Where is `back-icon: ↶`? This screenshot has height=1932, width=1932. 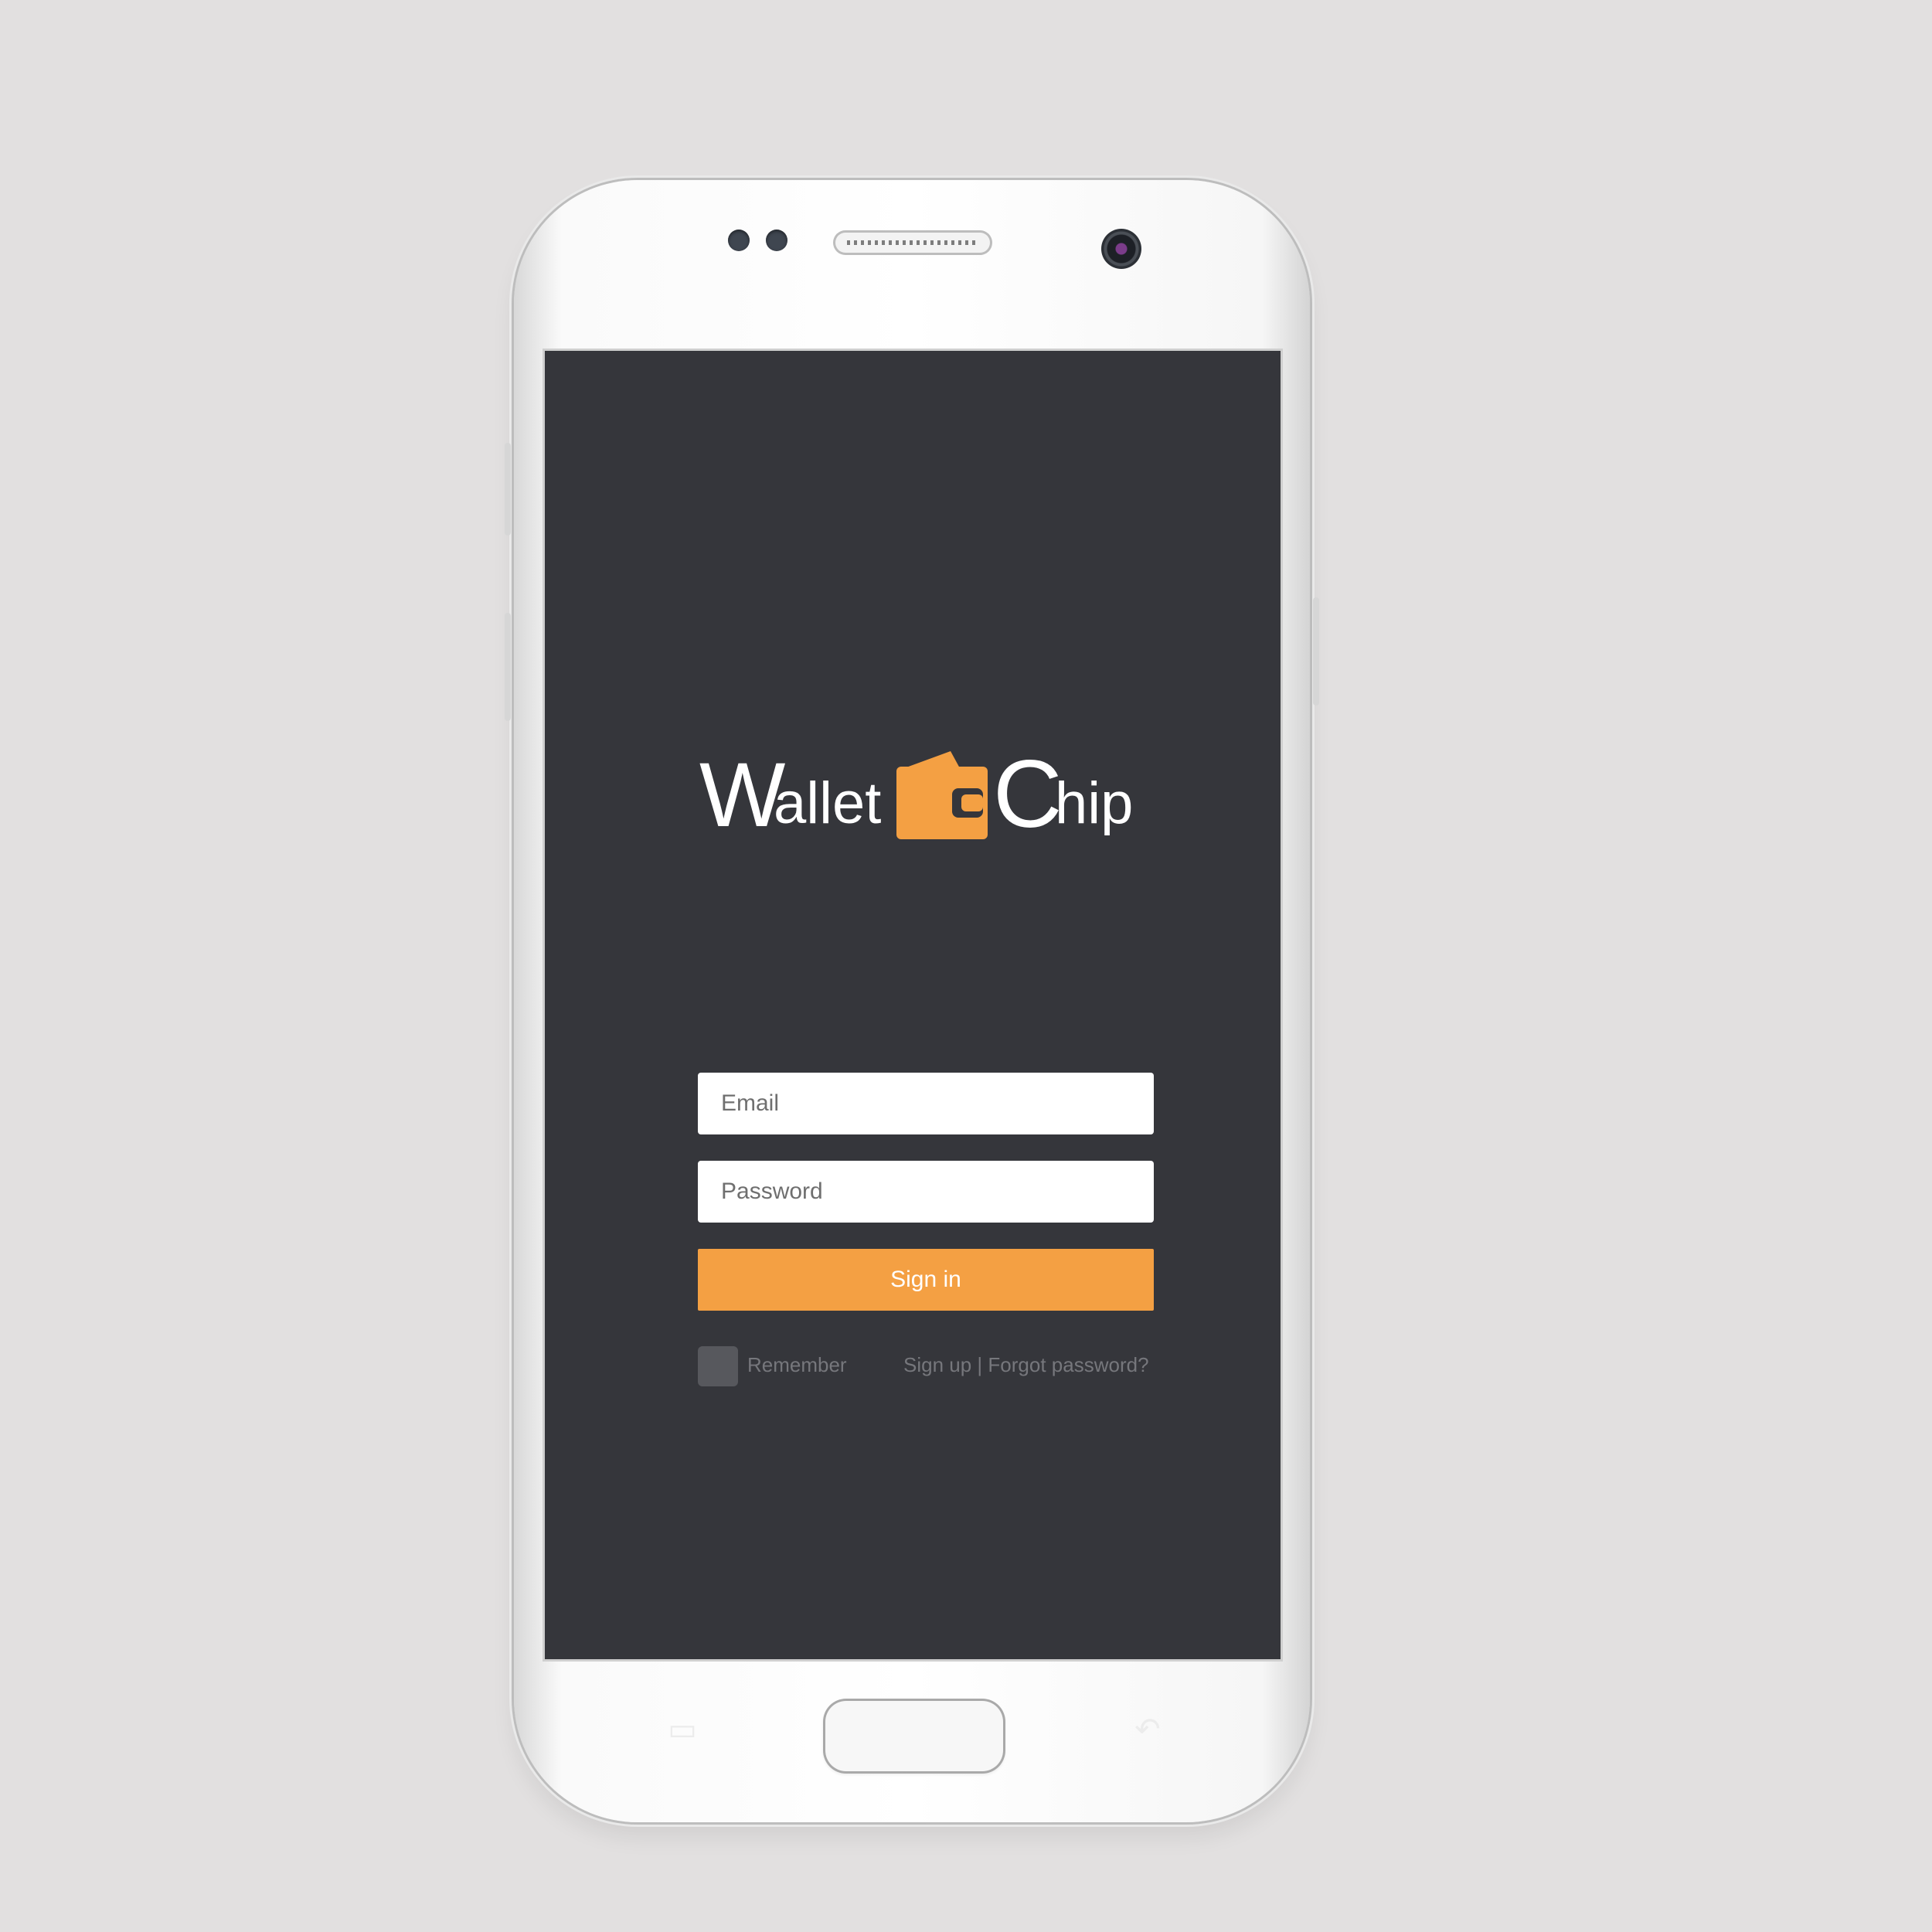
back-icon: ↶ is located at coordinates (1148, 1729).